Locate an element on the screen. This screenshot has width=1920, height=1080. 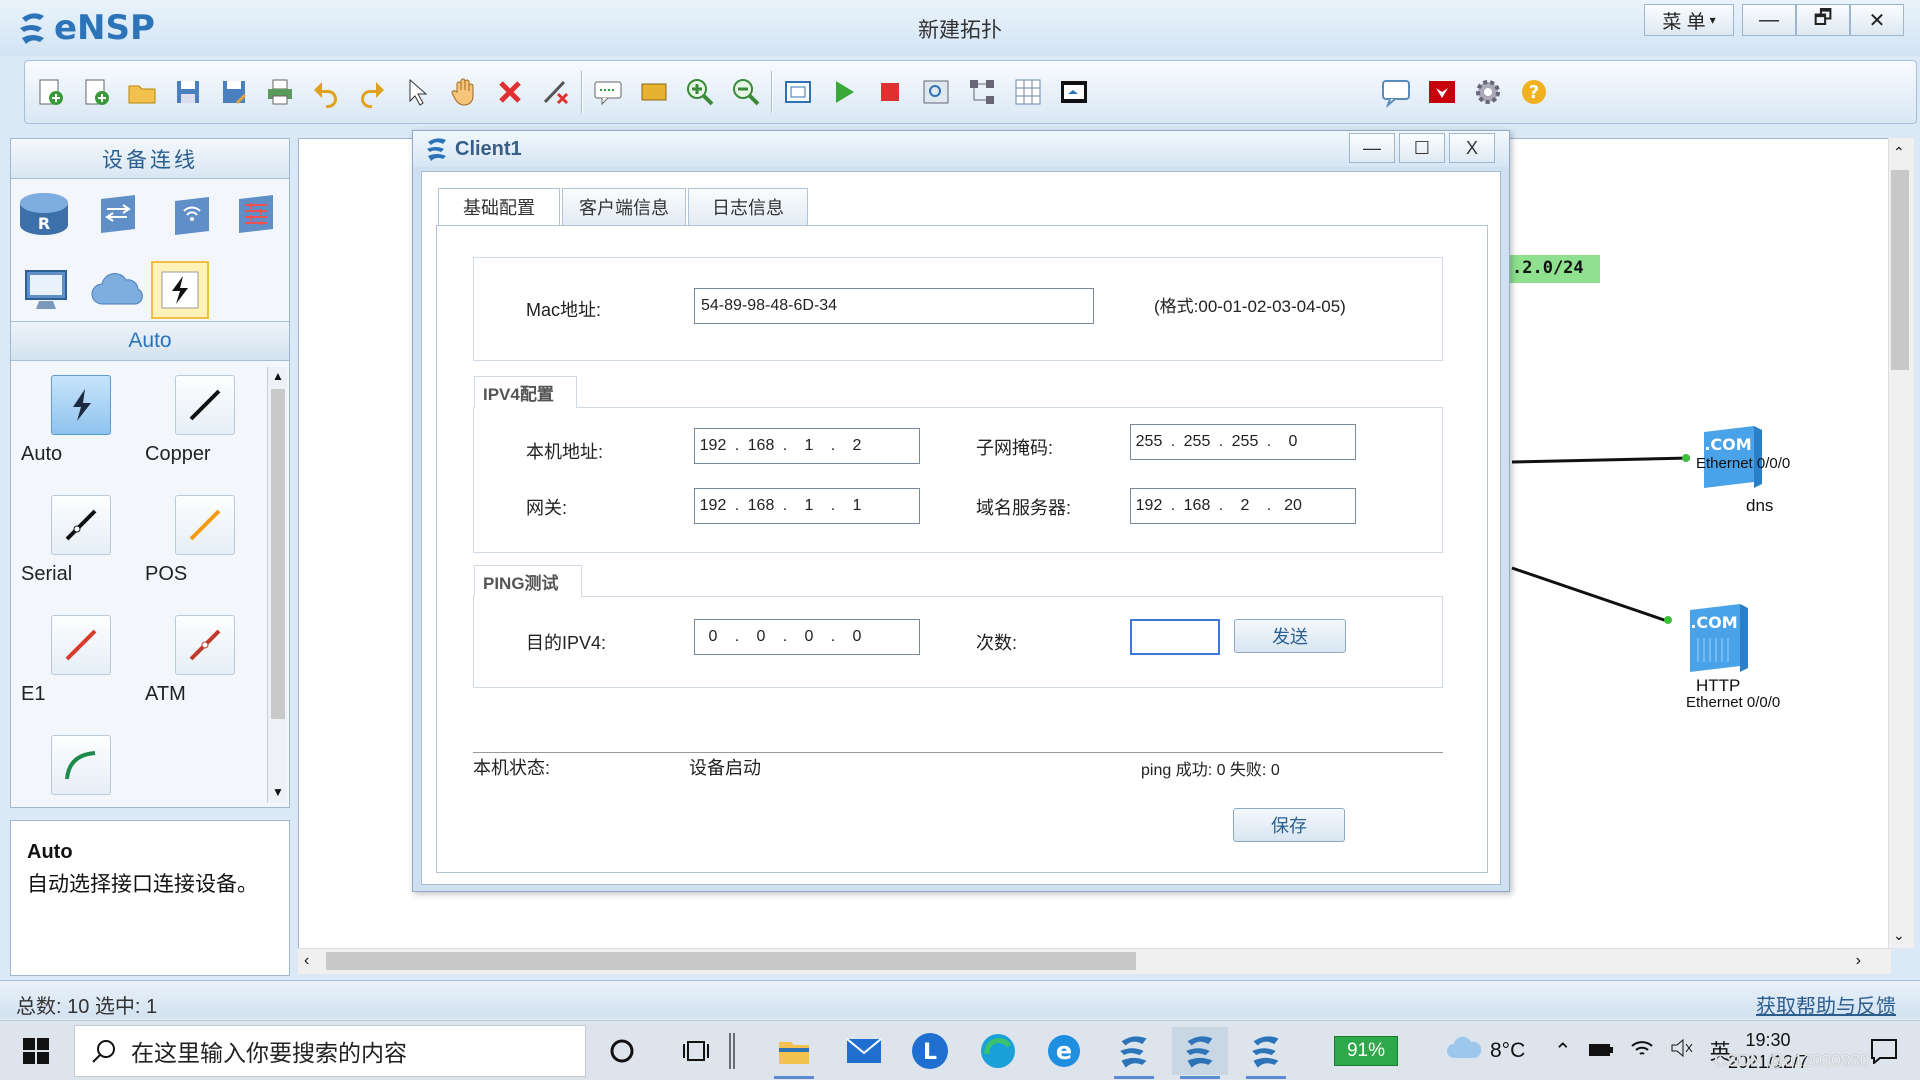
gateway-field: 192. 168. 1. 1 is located at coordinates (807, 506).